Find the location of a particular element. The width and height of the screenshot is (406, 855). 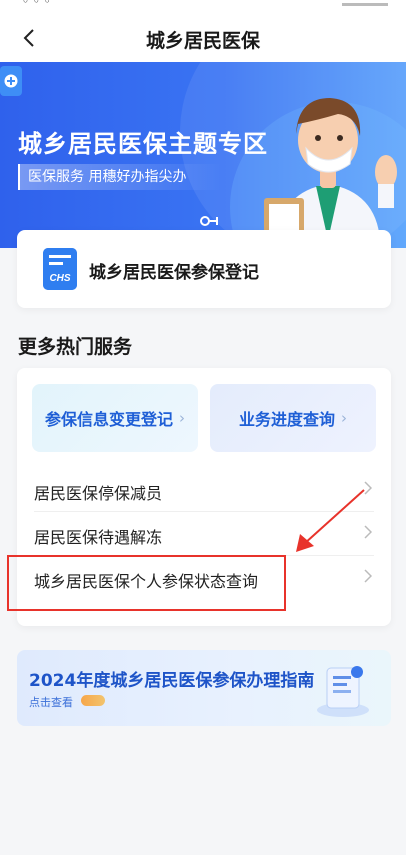

banner-title: 城乡居民医保主题专区 is located at coordinates (143, 144).